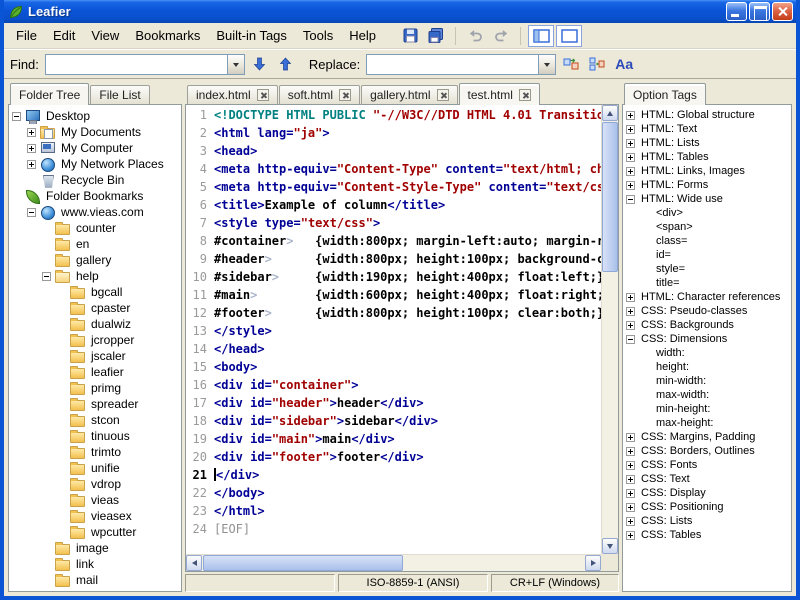  I want to click on tab-gallery-html: gallery.html, so click(409, 94).